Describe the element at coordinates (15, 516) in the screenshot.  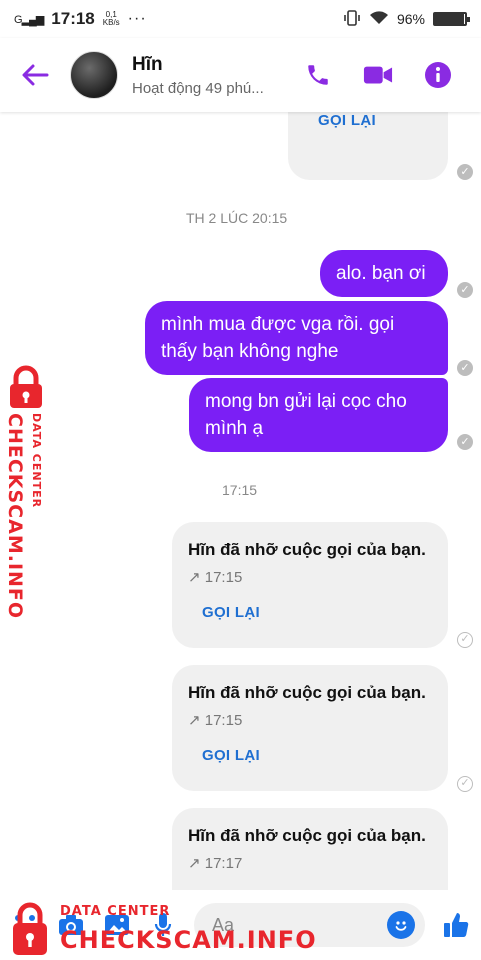
I see `watermark-side-big: CHECKSCAM.INFO` at that location.